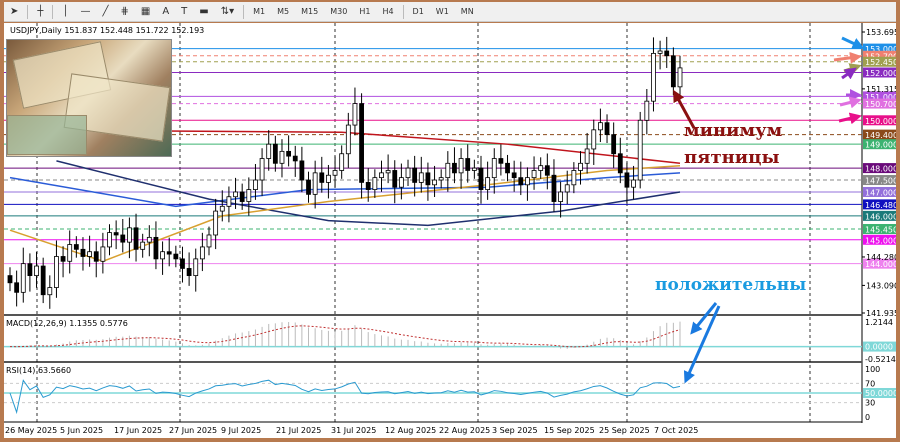  What do you see at coordinates (345, 190) in the screenshot?
I see `moving-average-line` at bounding box center [345, 190].